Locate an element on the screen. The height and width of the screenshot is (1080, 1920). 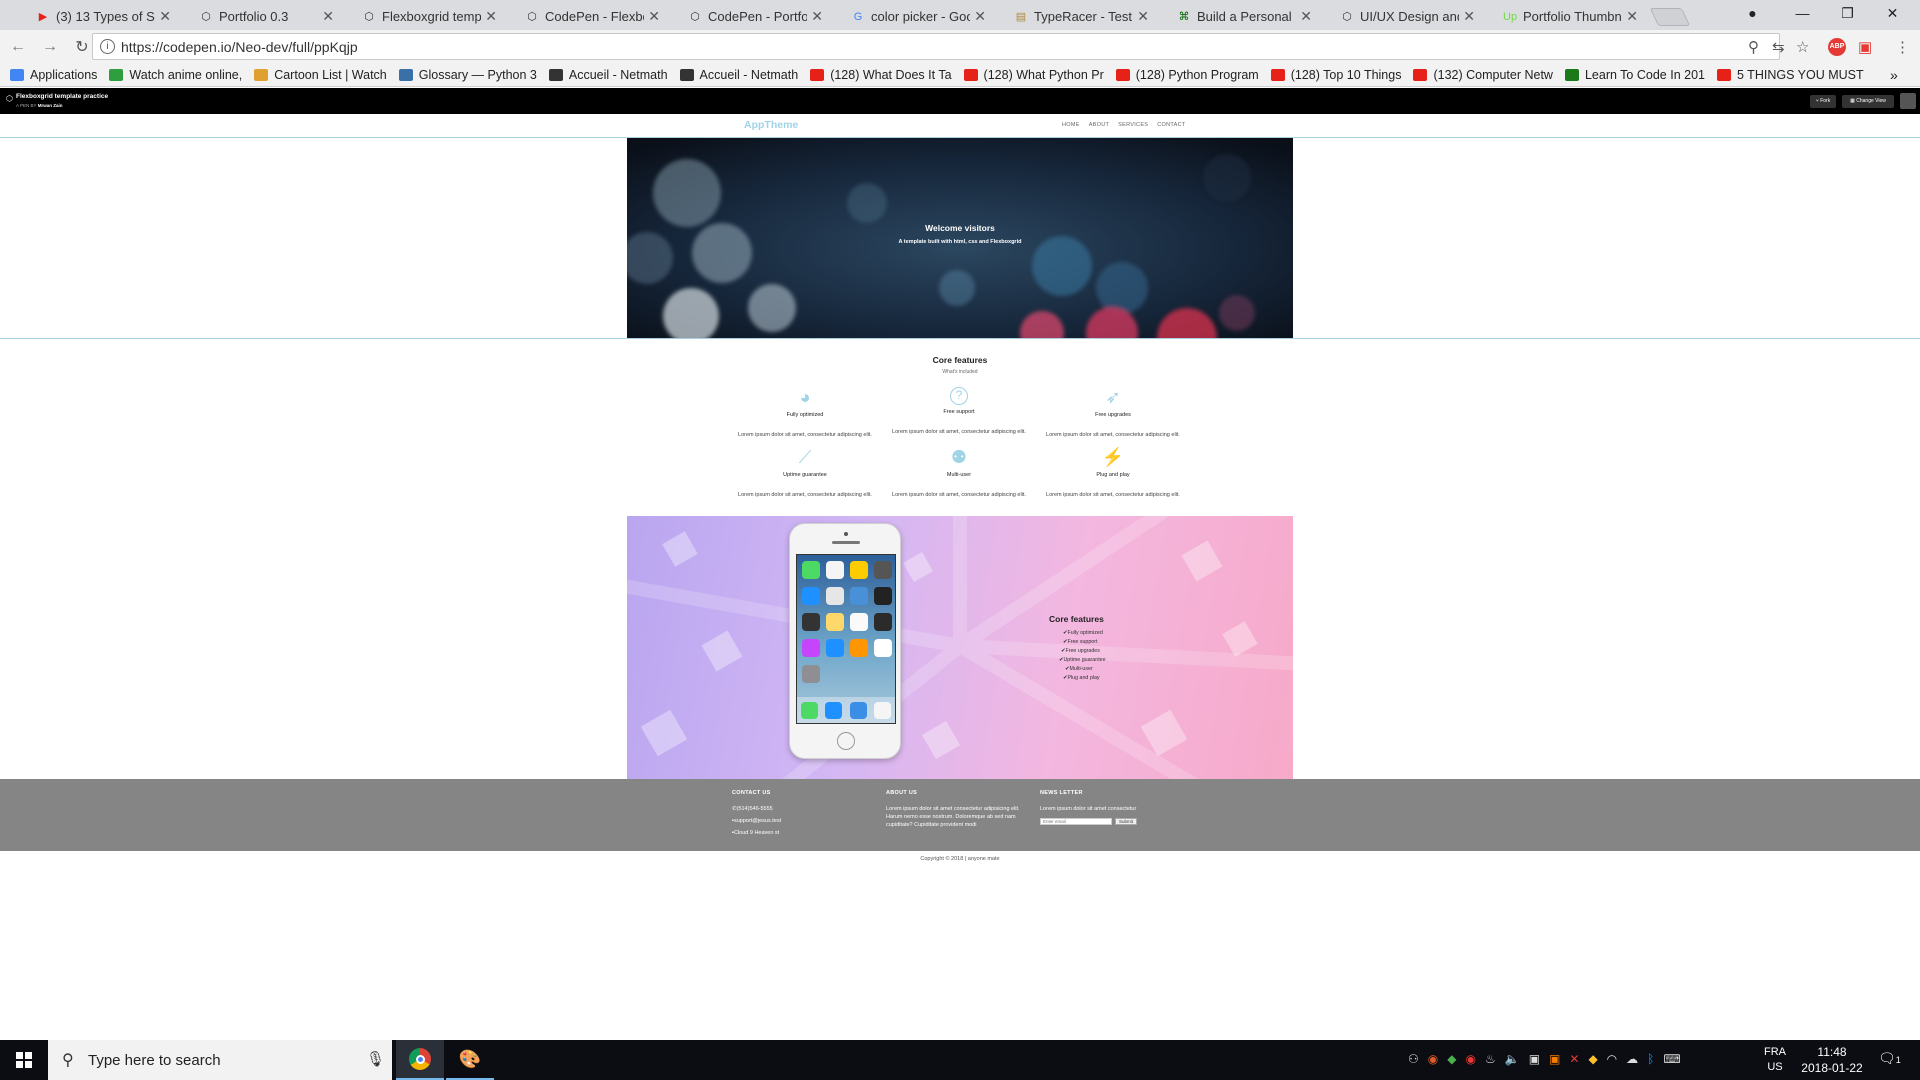
tray-app-icon: ✕ is located at coordinates (1574, 1059).